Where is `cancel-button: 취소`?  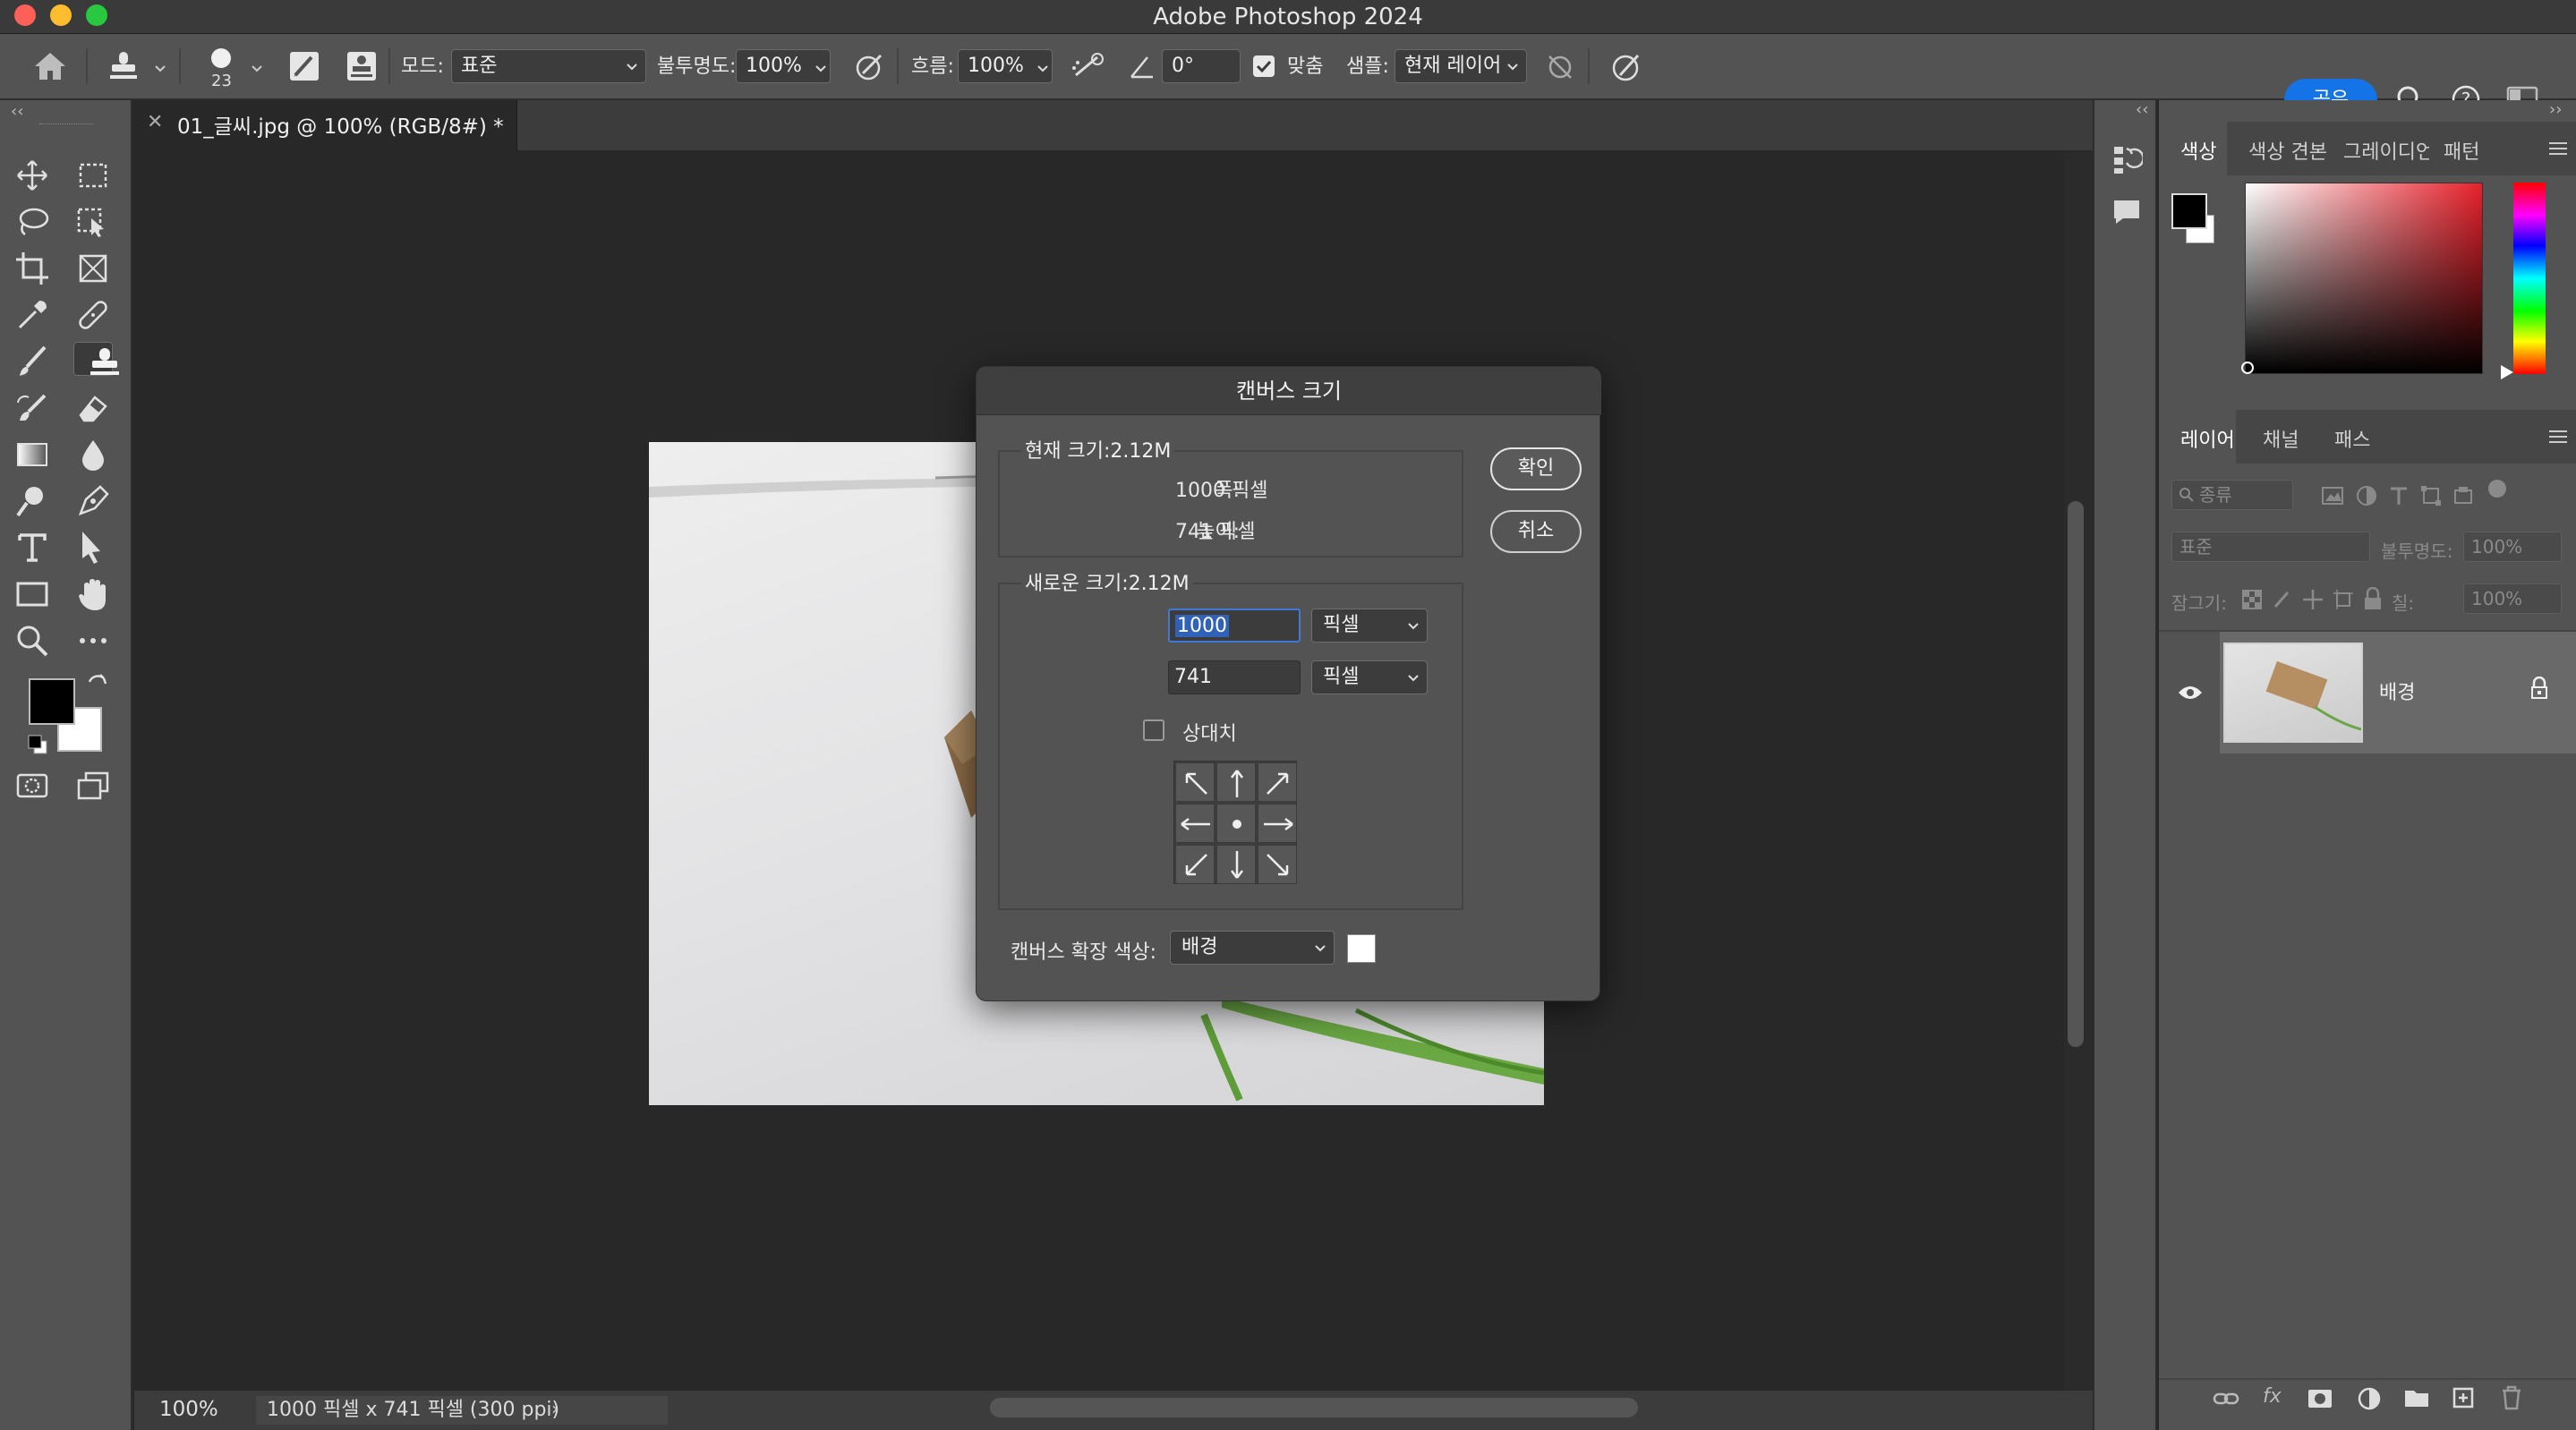 cancel-button: 취소 is located at coordinates (1536, 531).